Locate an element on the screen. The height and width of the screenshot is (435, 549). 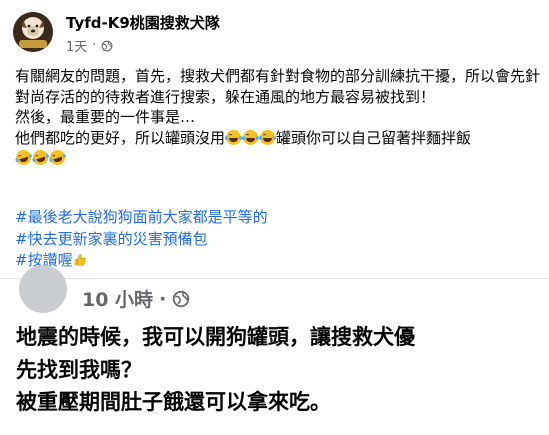
page-logo-icon is located at coordinates (33, 32).